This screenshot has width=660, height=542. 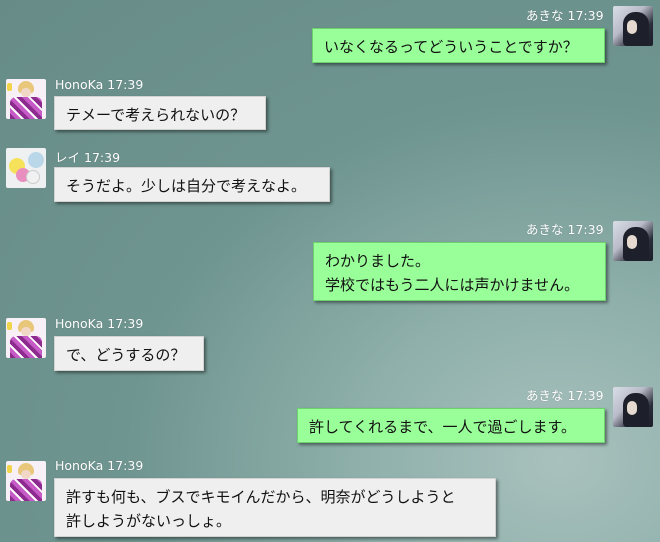 I want to click on message-bubble: いなくなるってどういうことですか？, so click(x=458, y=45).